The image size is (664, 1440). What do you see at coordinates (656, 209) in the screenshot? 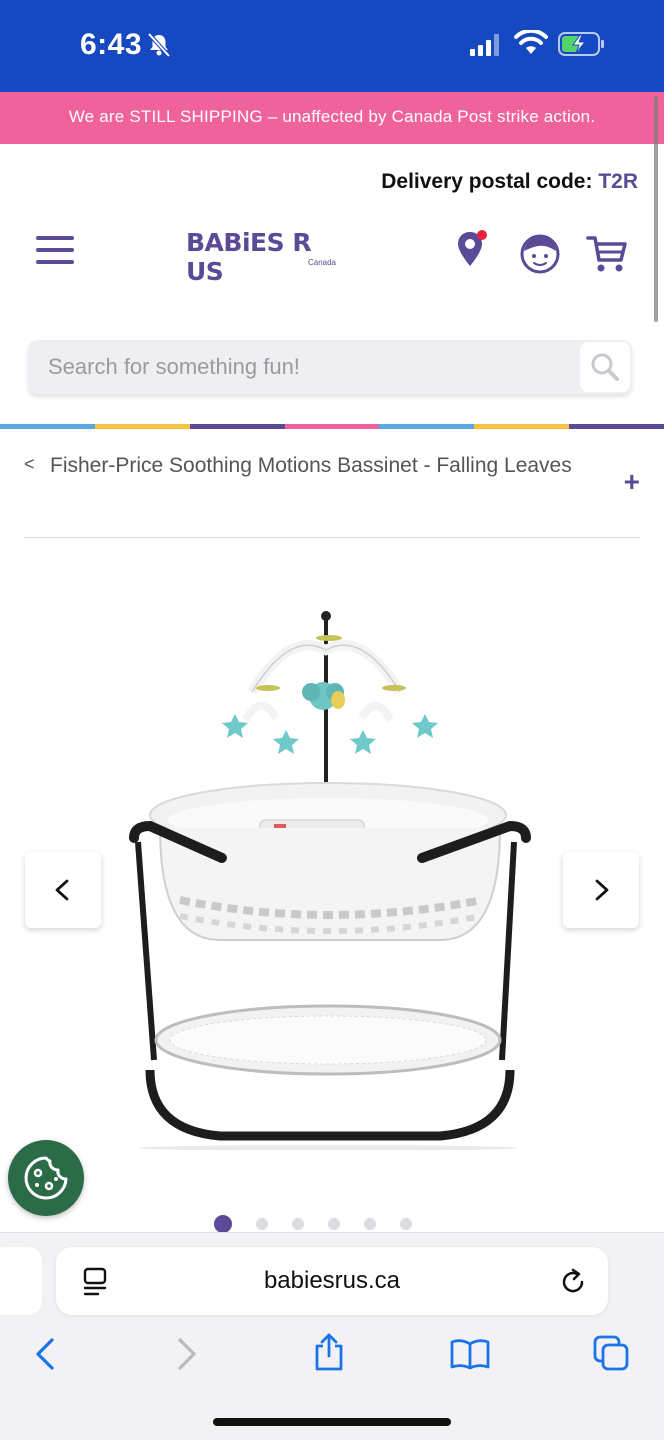
I see `page-scrollbar` at bounding box center [656, 209].